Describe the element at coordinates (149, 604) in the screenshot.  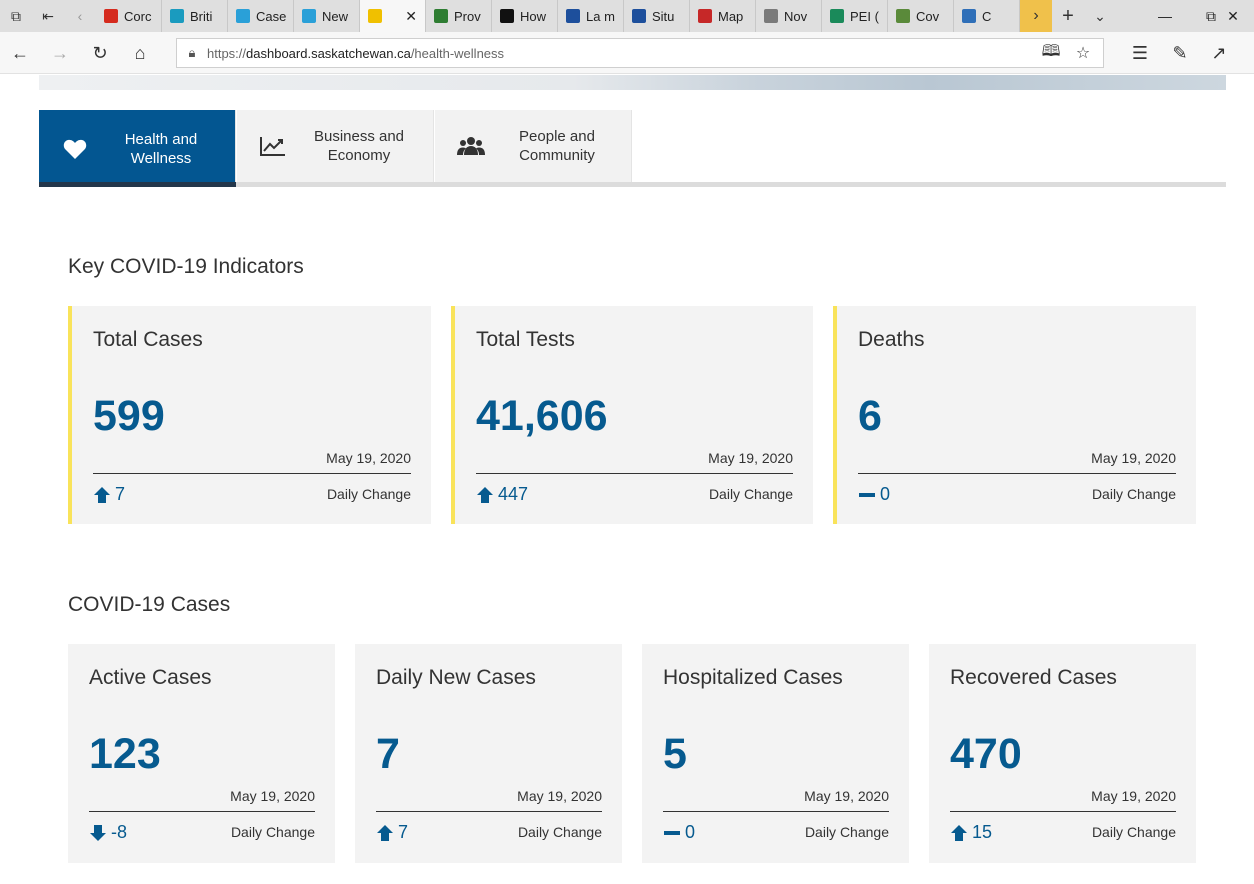
I see `covid-cases-heading: COVID-19 Cases` at that location.